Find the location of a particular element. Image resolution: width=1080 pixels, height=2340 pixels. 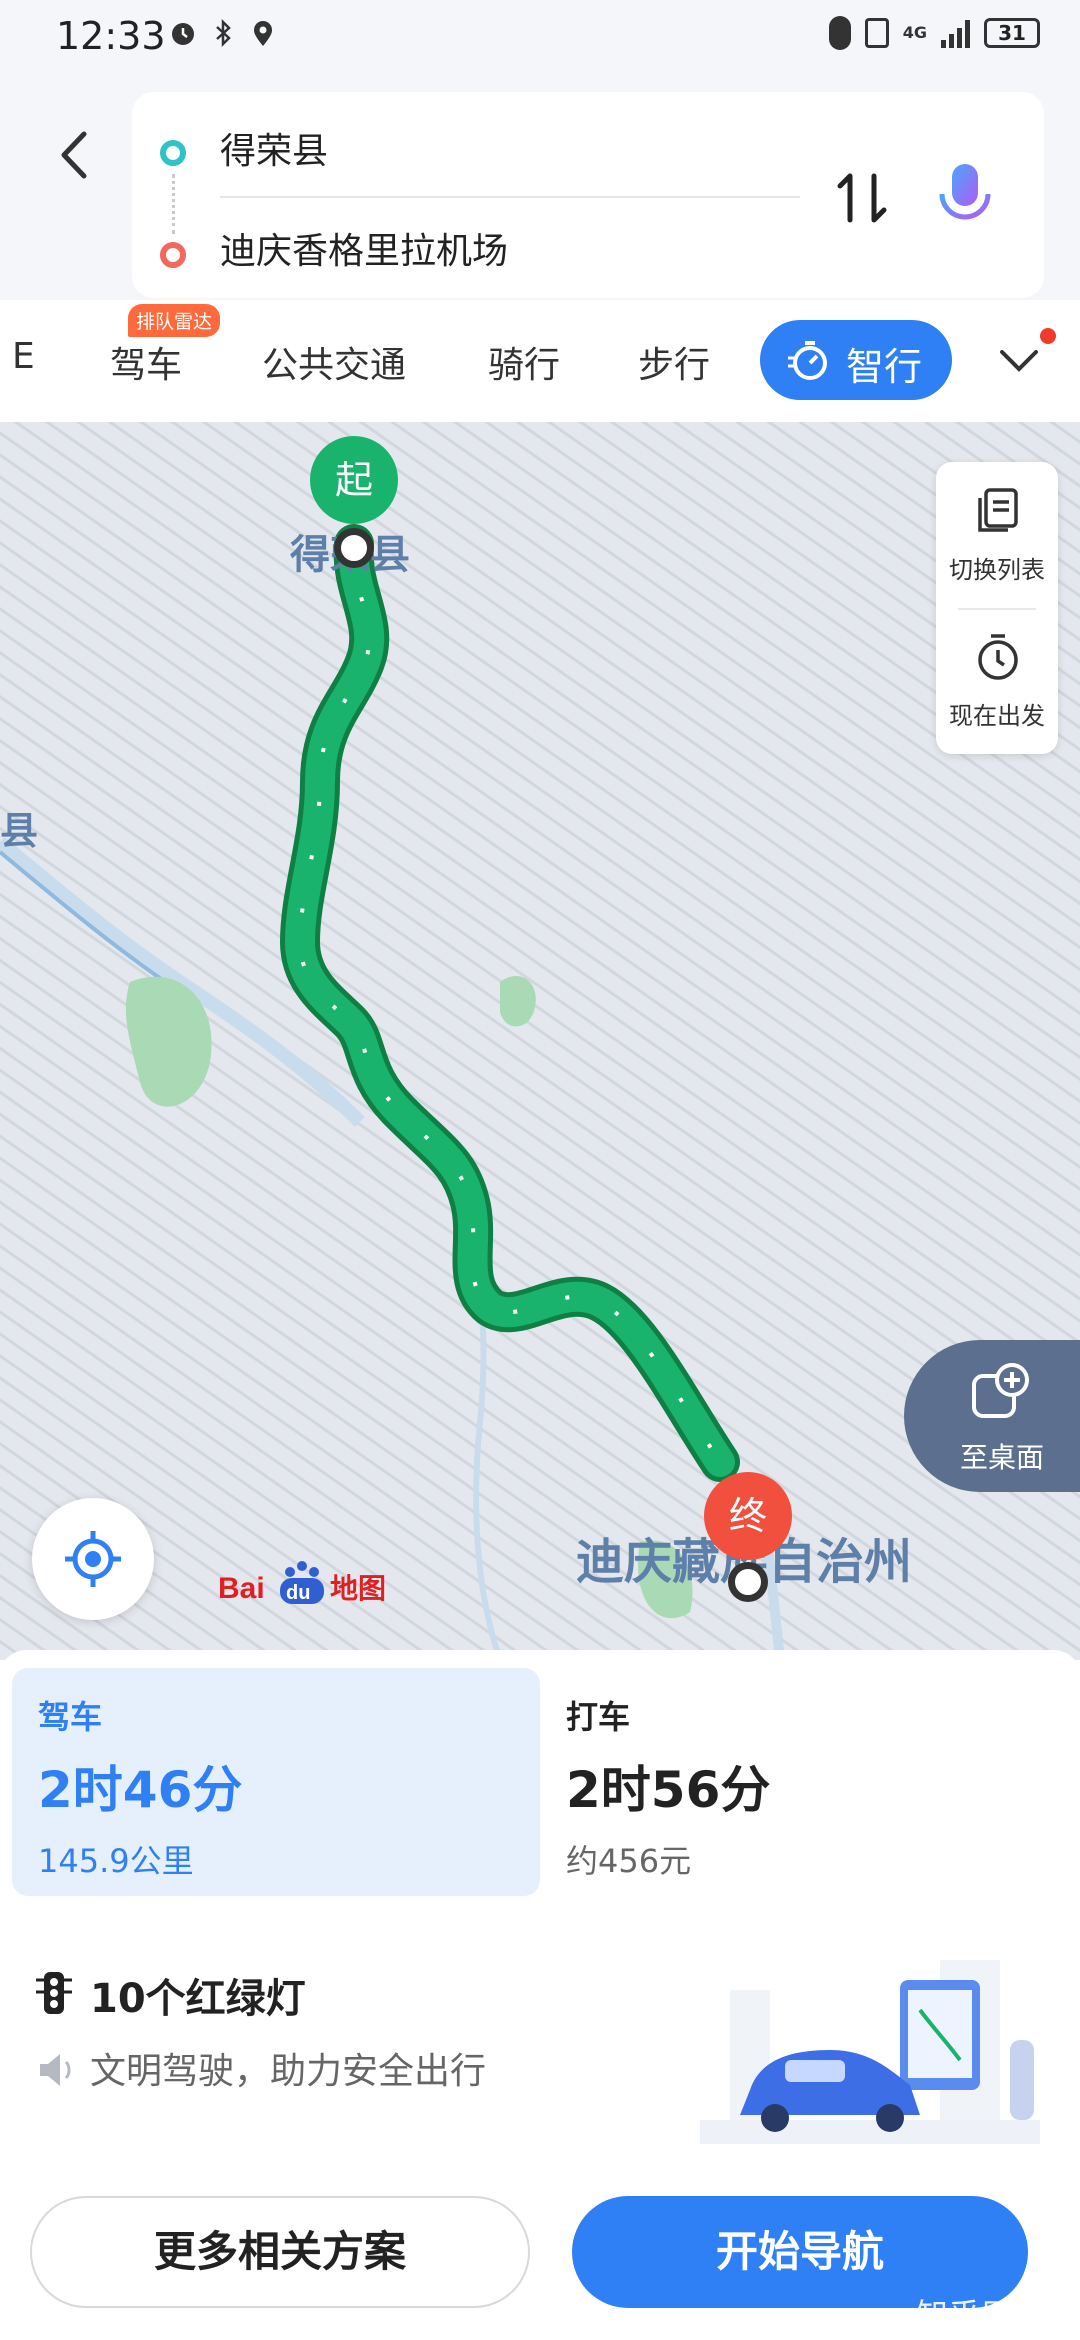

plan-taxi-price: 约456元 is located at coordinates (629, 1861).